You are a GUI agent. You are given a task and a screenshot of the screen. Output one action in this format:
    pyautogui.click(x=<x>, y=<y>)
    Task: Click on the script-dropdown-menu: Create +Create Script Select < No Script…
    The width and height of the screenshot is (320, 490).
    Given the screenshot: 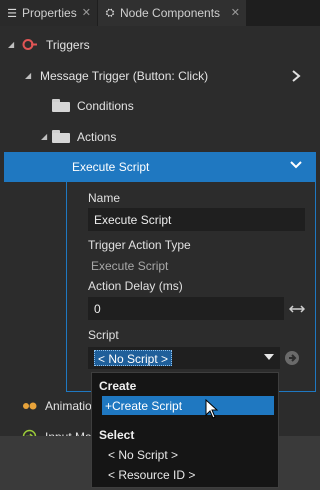 What is the action you would take?
    pyautogui.click(x=185, y=430)
    